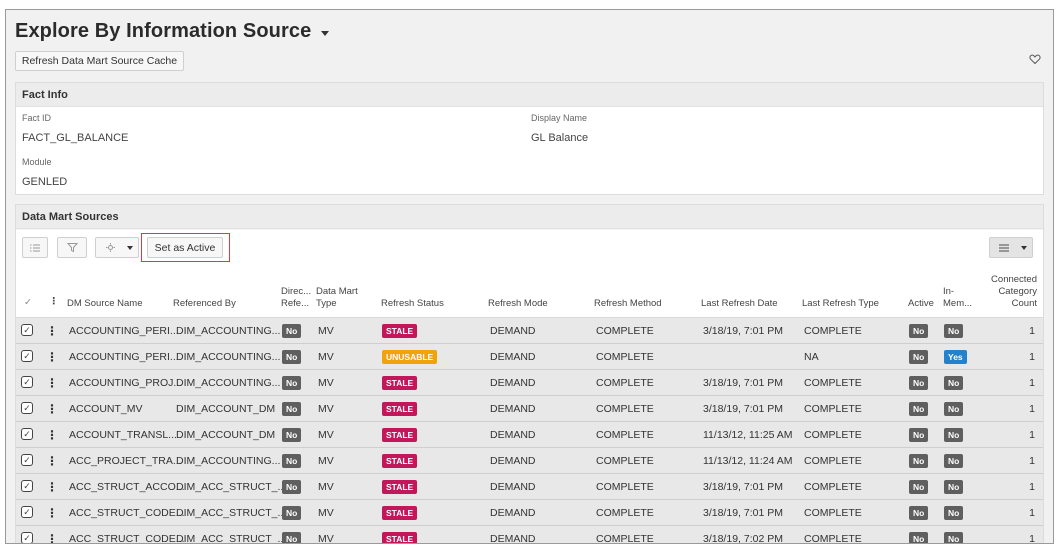  Describe the element at coordinates (105, 304) in the screenshot. I see `col-dm-source-name: DM Source Name` at that location.